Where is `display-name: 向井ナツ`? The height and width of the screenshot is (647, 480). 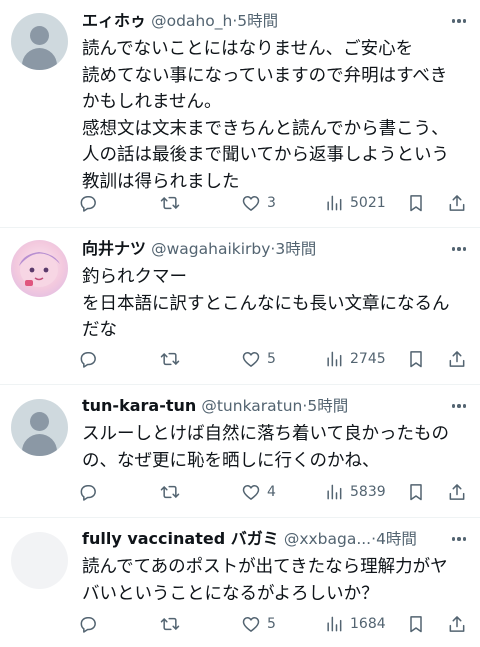 display-name: 向井ナツ is located at coordinates (114, 248).